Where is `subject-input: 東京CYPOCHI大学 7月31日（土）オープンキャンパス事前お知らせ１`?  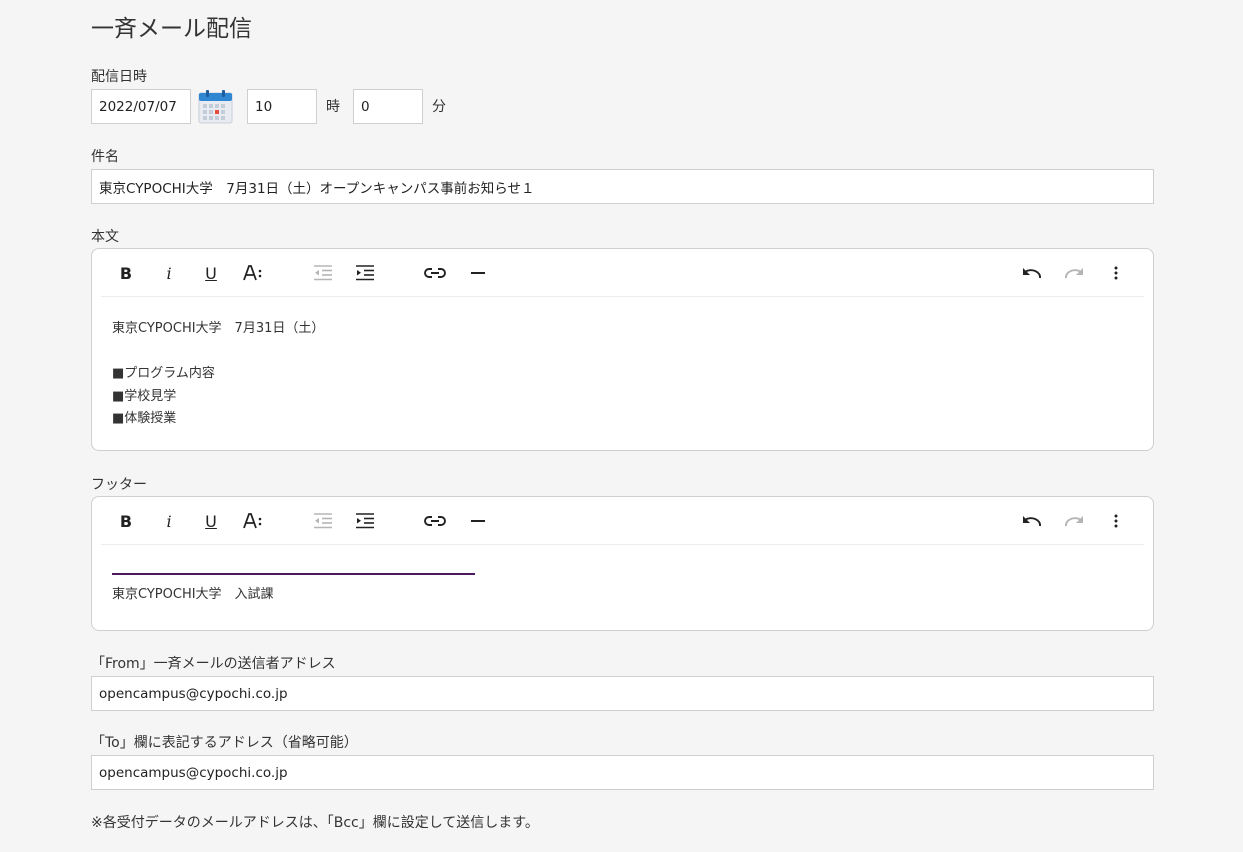
subject-input: 東京CYPOCHI大学 7月31日（土）オープンキャンパス事前お知らせ１ is located at coordinates (622, 186).